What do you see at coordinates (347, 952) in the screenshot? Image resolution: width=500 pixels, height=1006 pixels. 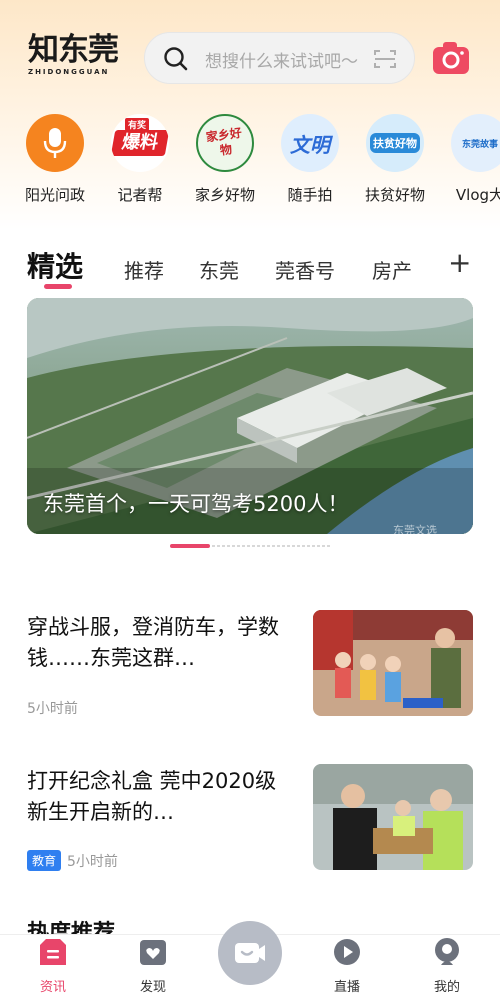 I see `live-icon` at bounding box center [347, 952].